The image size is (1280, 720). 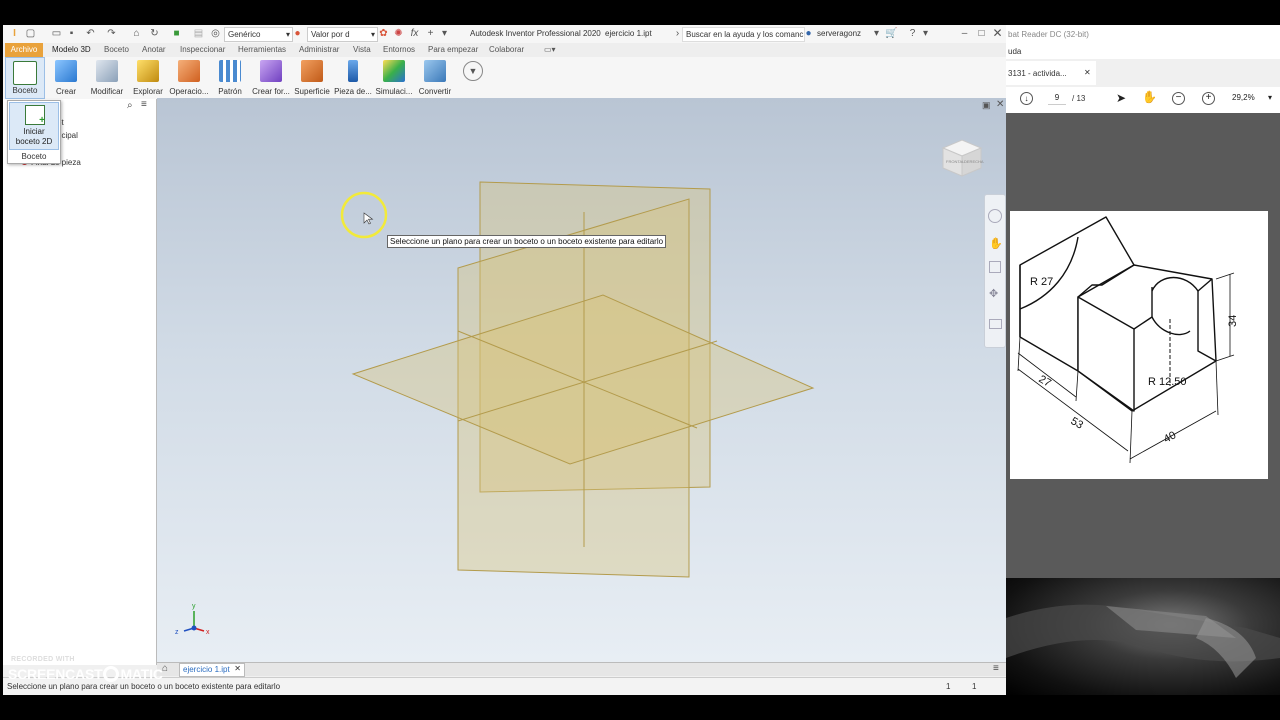 What do you see at coordinates (111, 674) in the screenshot?
I see `record-icon` at bounding box center [111, 674].